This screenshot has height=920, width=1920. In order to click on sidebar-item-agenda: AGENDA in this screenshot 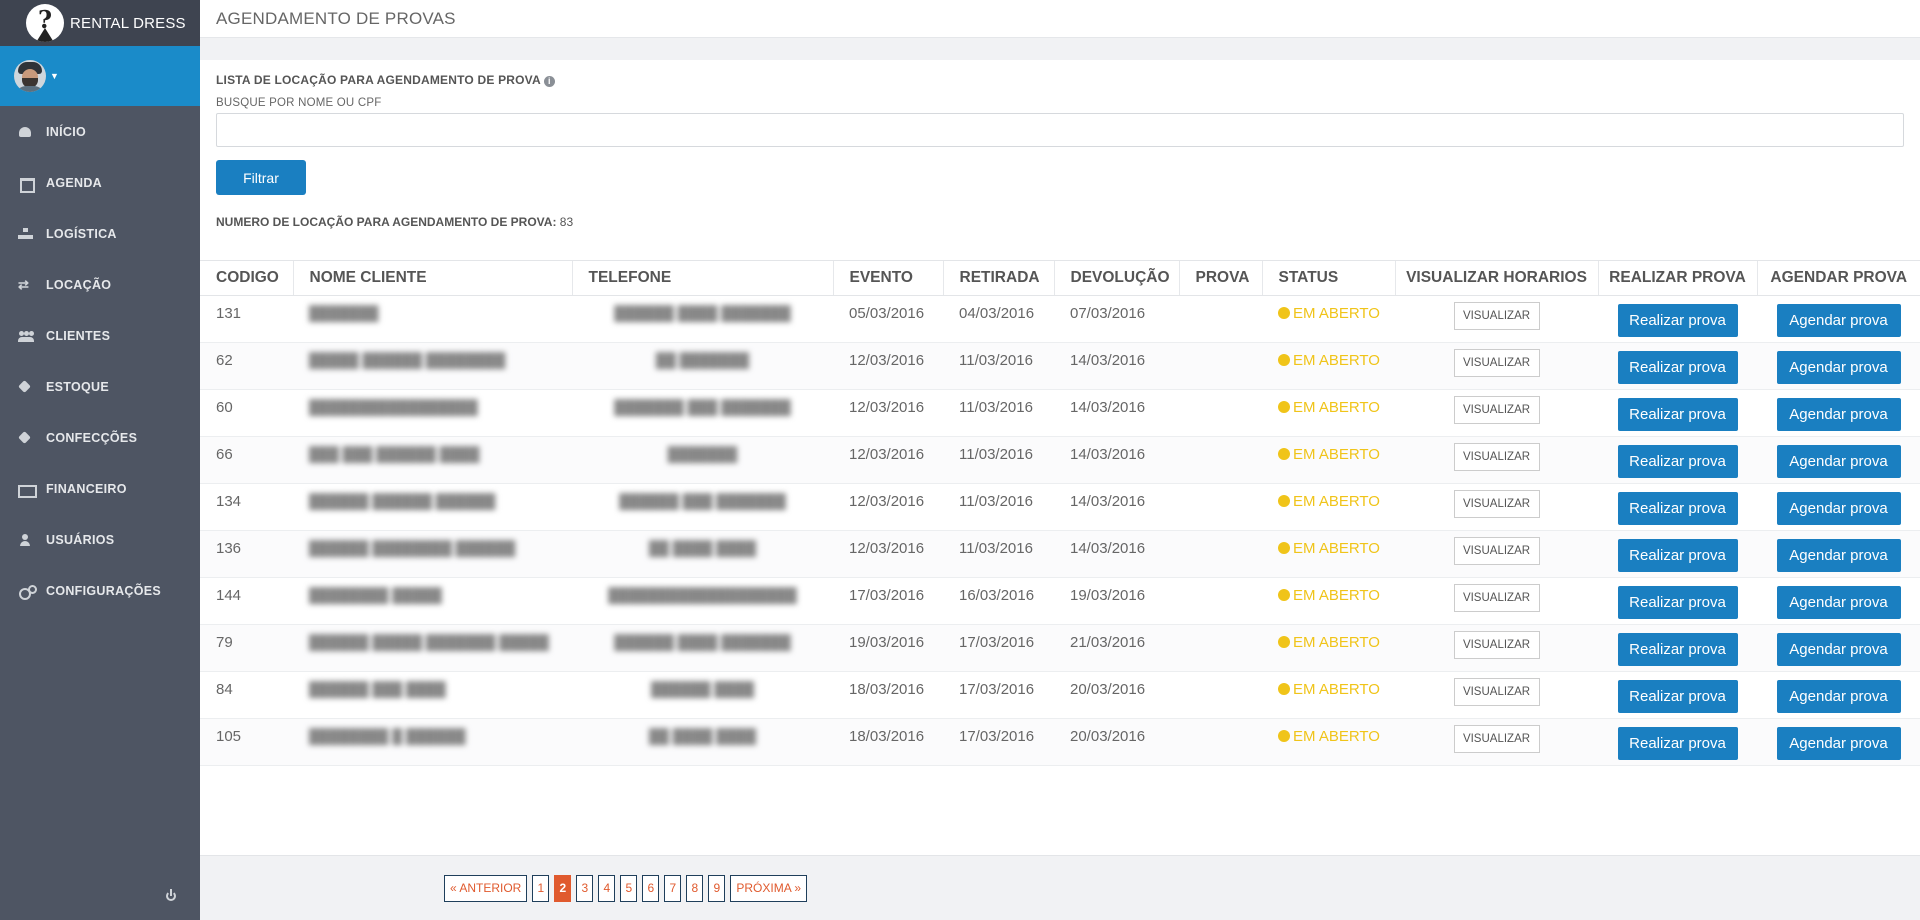, I will do `click(100, 182)`.